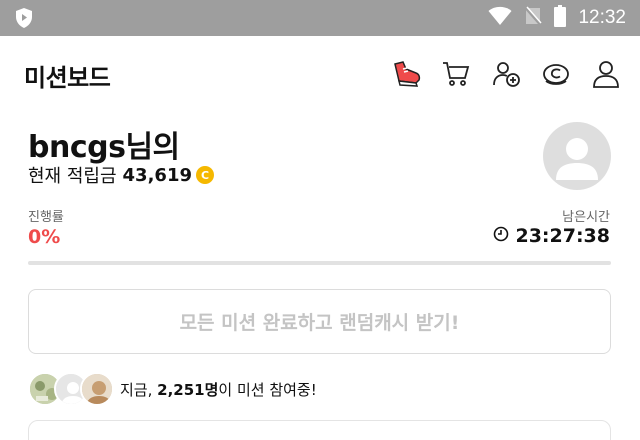  I want to click on page-title: 미션보드, so click(67, 78).